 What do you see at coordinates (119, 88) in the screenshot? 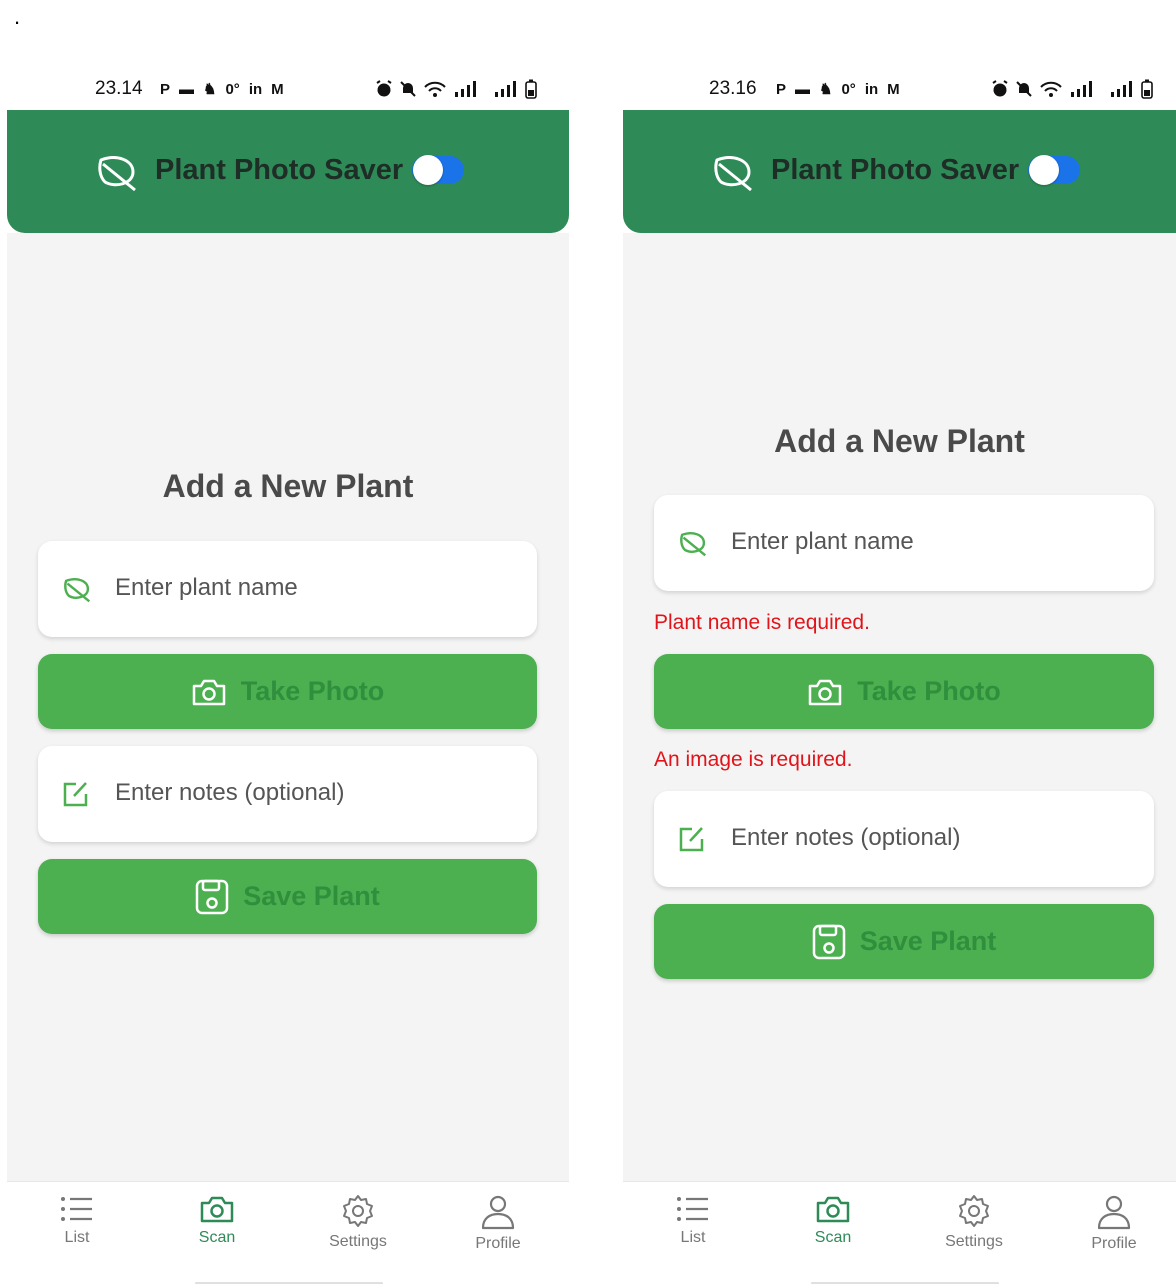
I see `status-time: 23.14` at bounding box center [119, 88].